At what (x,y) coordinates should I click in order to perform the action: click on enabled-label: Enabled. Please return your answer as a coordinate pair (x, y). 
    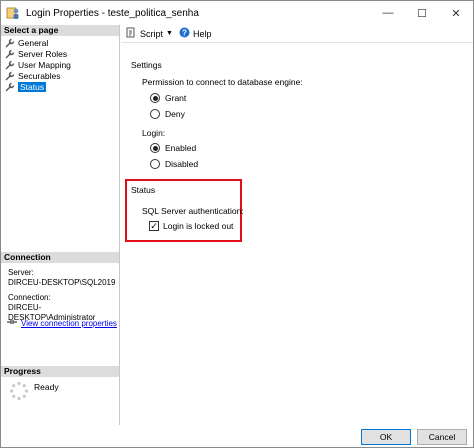
    Looking at the image, I should click on (181, 148).